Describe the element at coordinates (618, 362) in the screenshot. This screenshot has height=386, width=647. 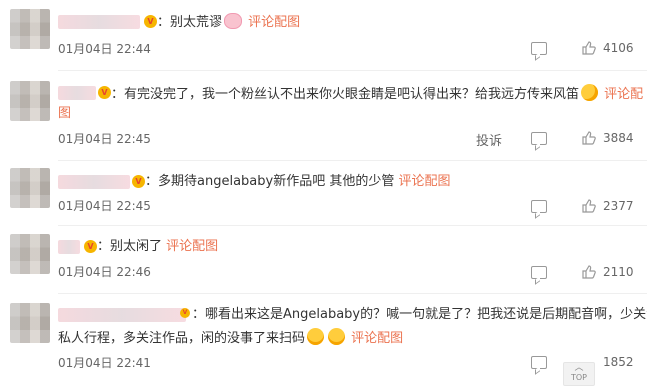
I see `like-count: 1852` at that location.